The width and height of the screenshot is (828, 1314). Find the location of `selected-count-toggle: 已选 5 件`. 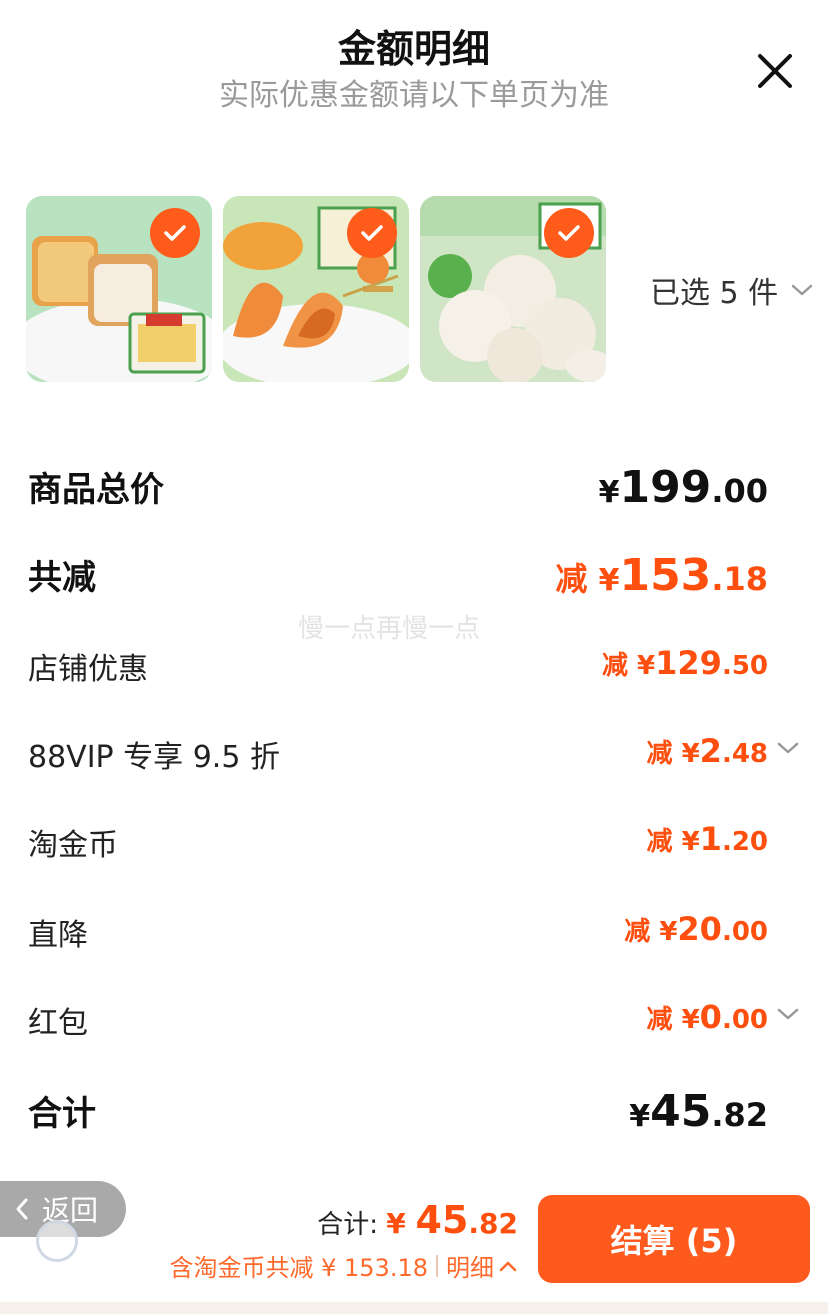

selected-count-toggle: 已选 5 件 is located at coordinates (732, 290).